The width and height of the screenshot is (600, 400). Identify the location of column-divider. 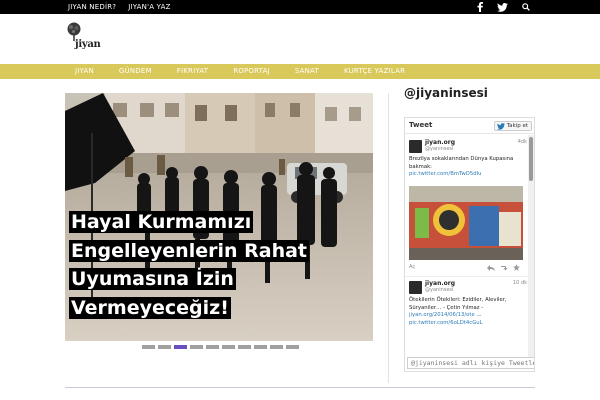
(388, 238).